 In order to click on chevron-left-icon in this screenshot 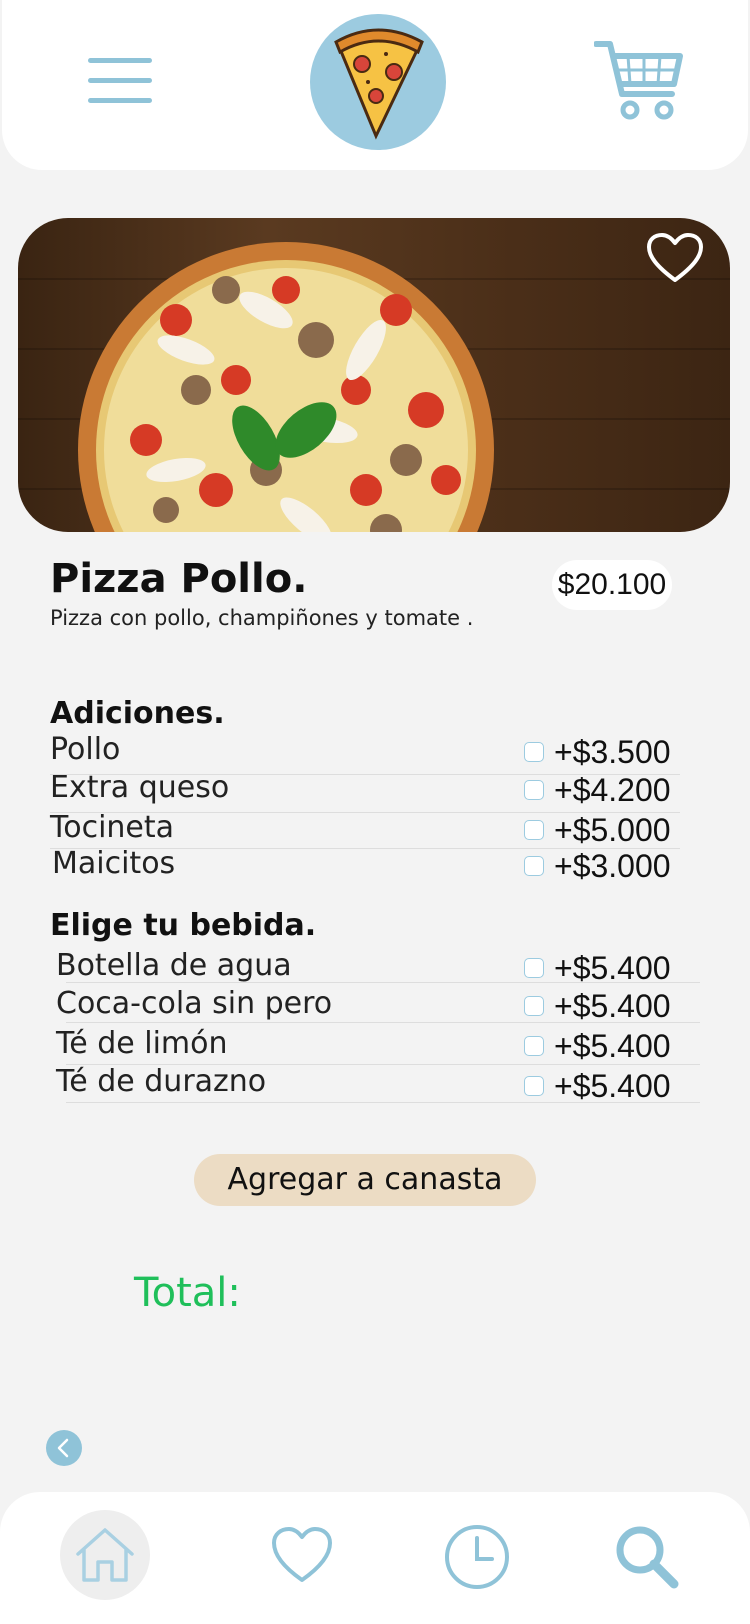, I will do `click(63, 1448)`.